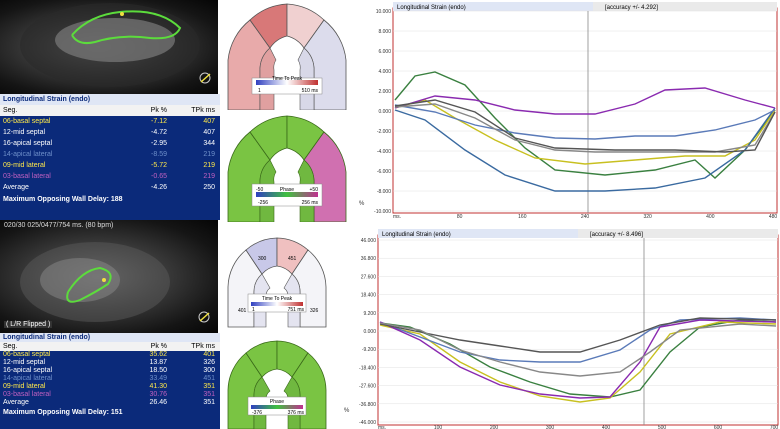 The image size is (780, 429). Describe the element at coordinates (158, 402) in the screenshot. I see `peak-strain: 26.46` at that location.